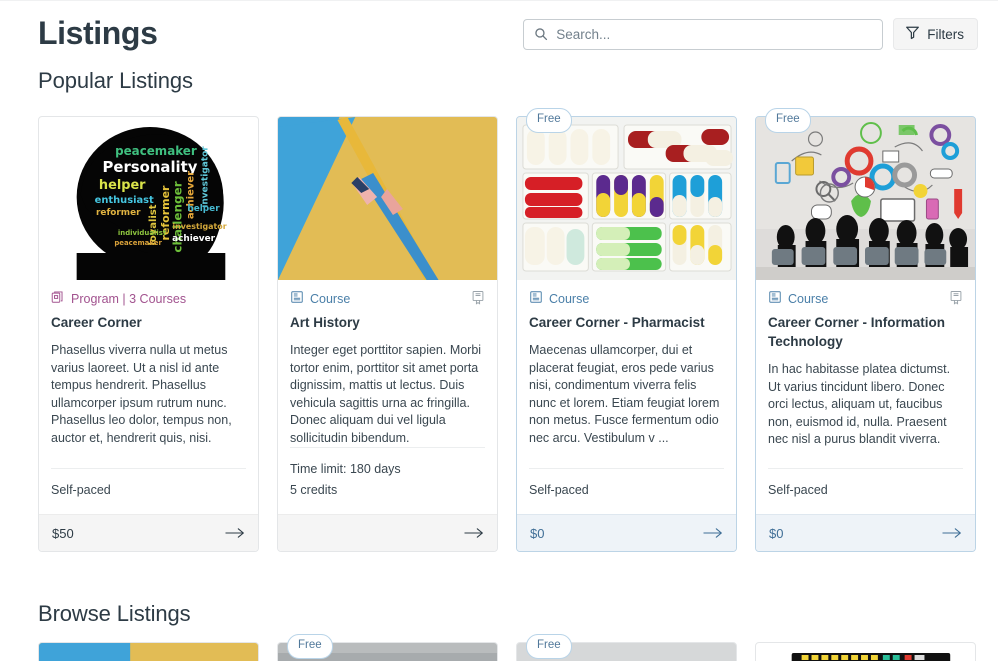 This screenshot has width=998, height=661. Describe the element at coordinates (617, 322) in the screenshot. I see `listing-title: Career Corner - Pharmacist` at that location.